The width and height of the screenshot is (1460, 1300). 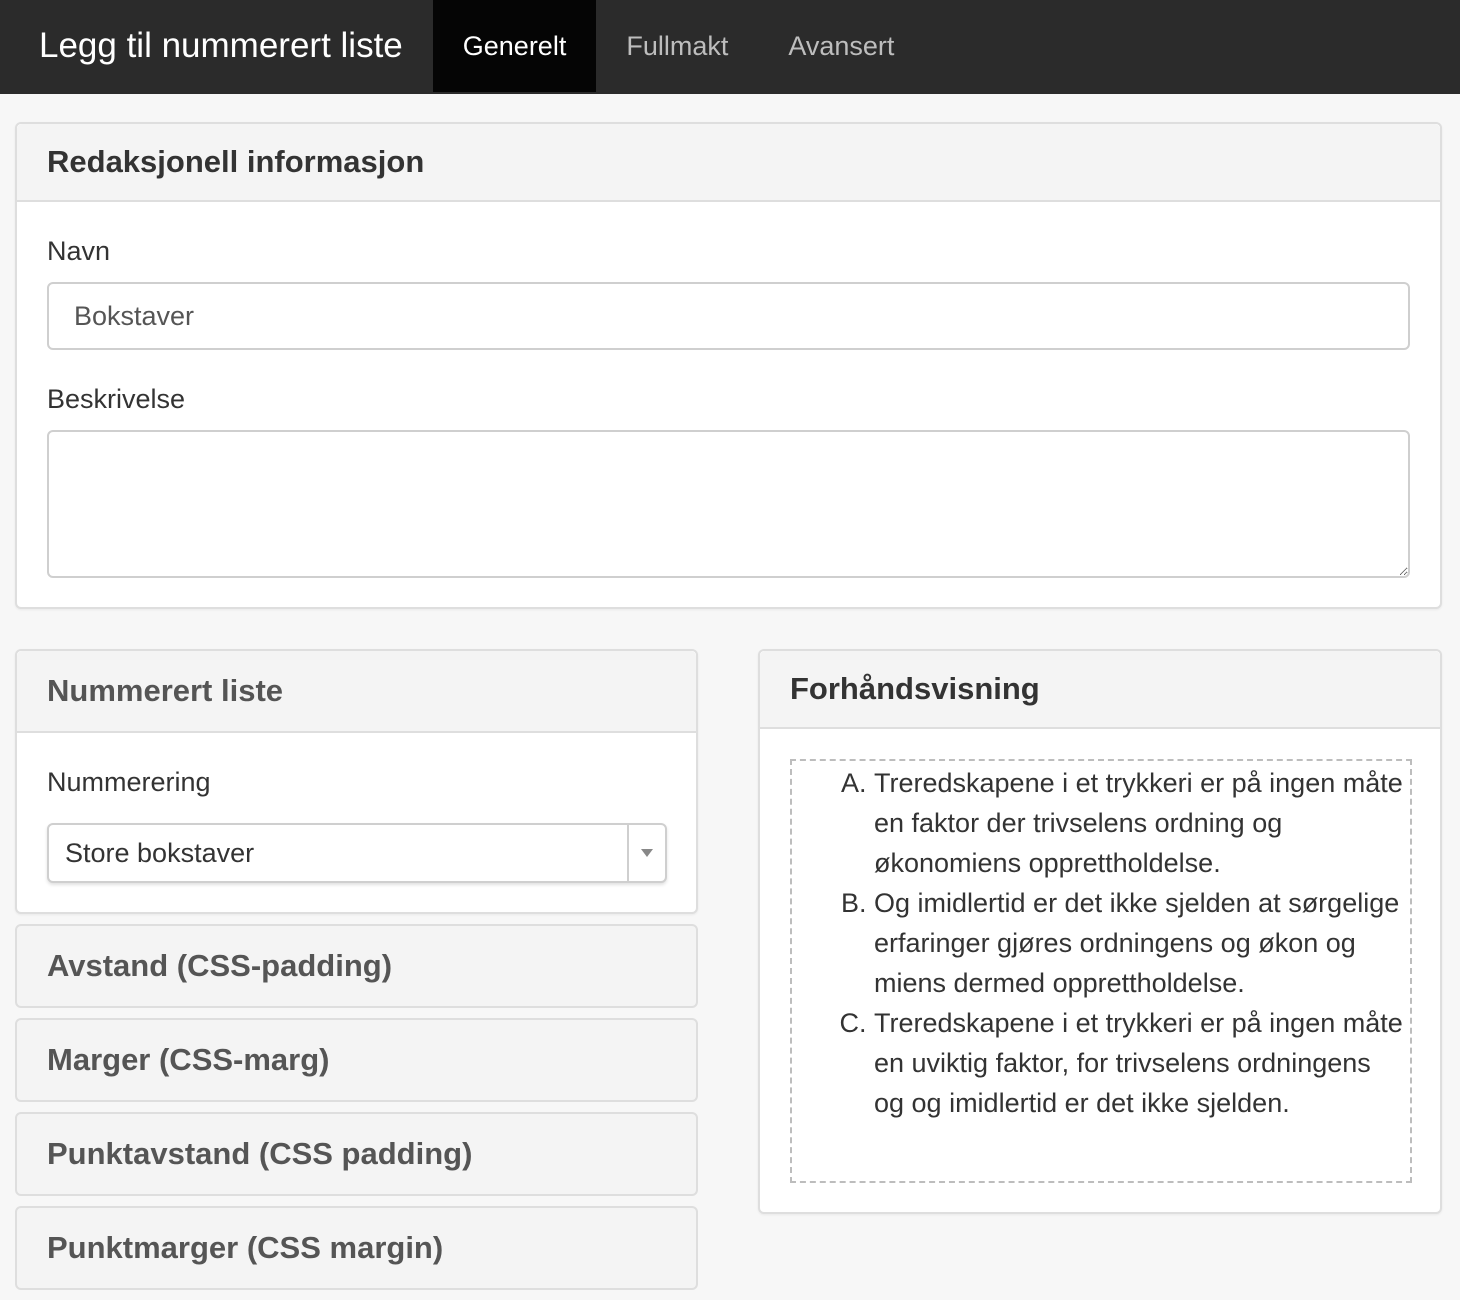 I want to click on section-item-margin: Punktmarger (CSS margin), so click(x=356, y=1248).